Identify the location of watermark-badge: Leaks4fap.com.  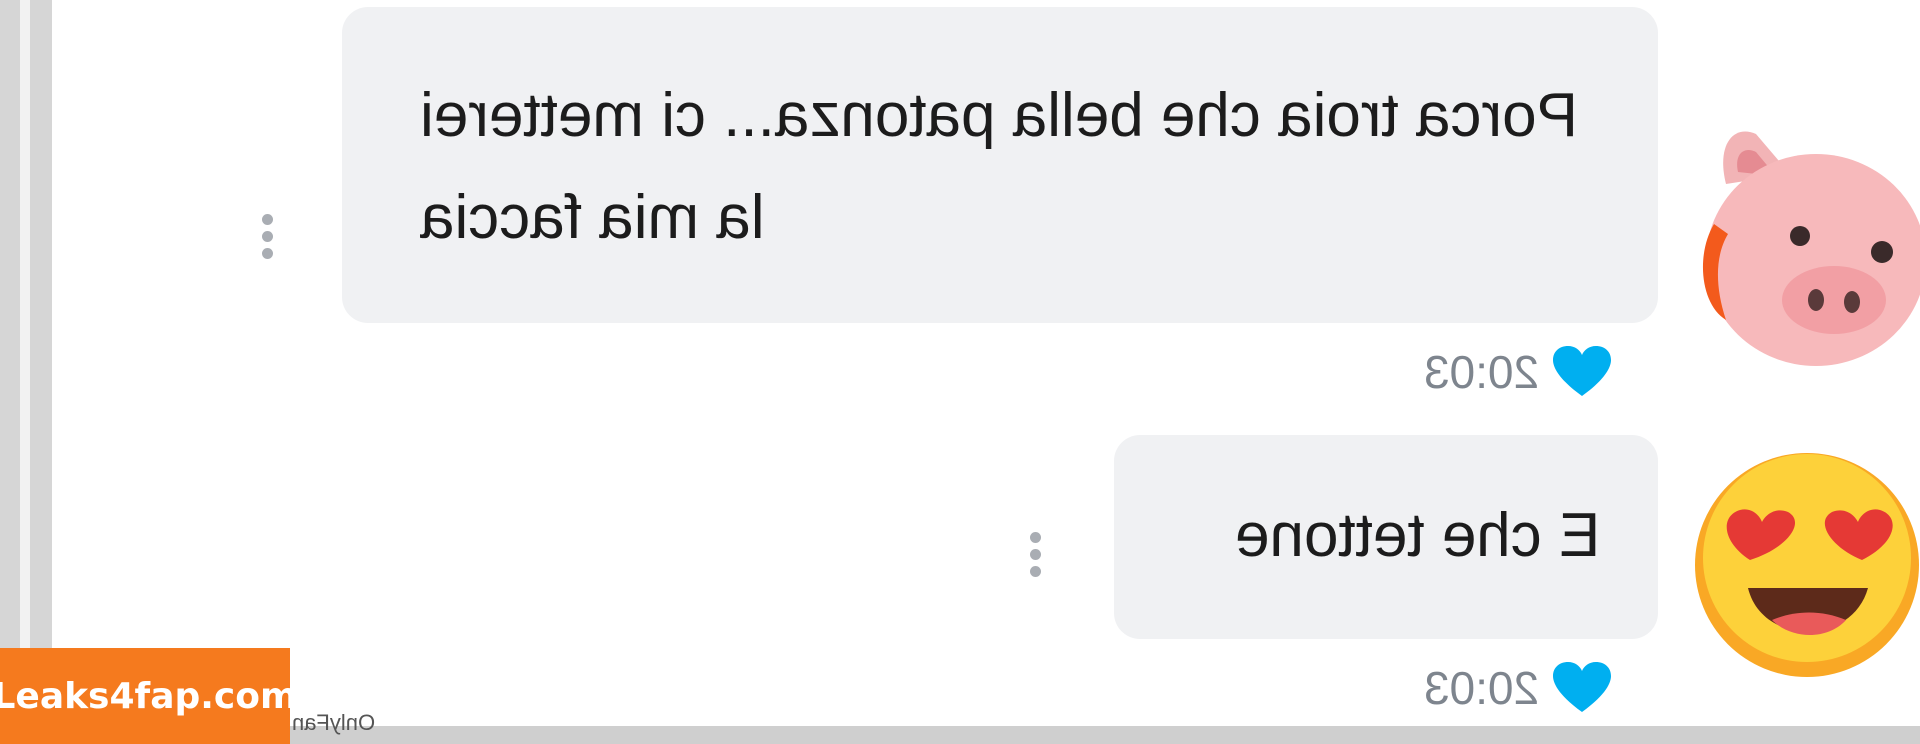
(149, 696).